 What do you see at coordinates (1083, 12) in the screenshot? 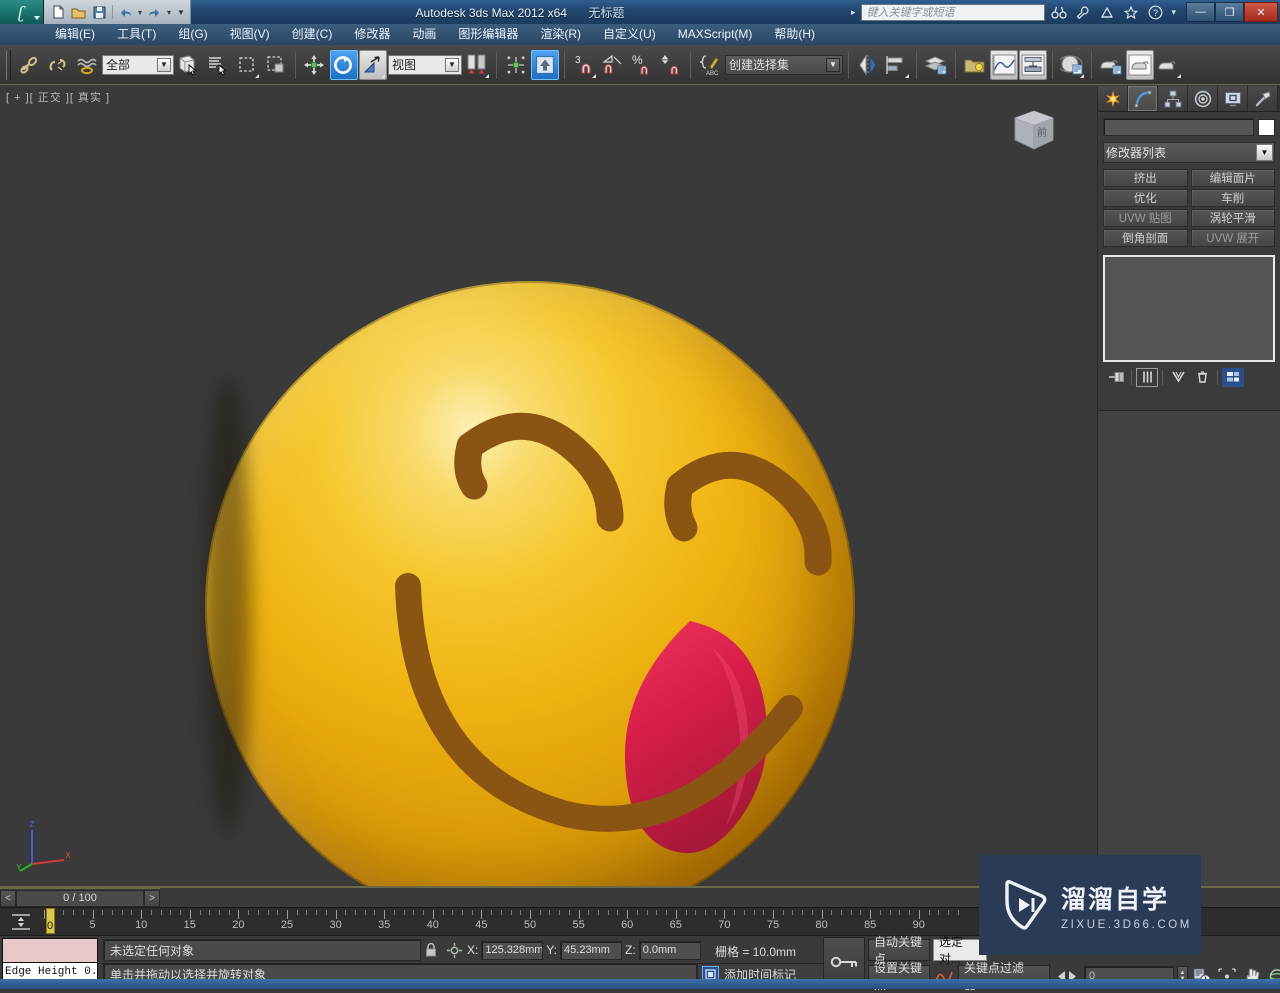
I see `wrench-icon` at bounding box center [1083, 12].